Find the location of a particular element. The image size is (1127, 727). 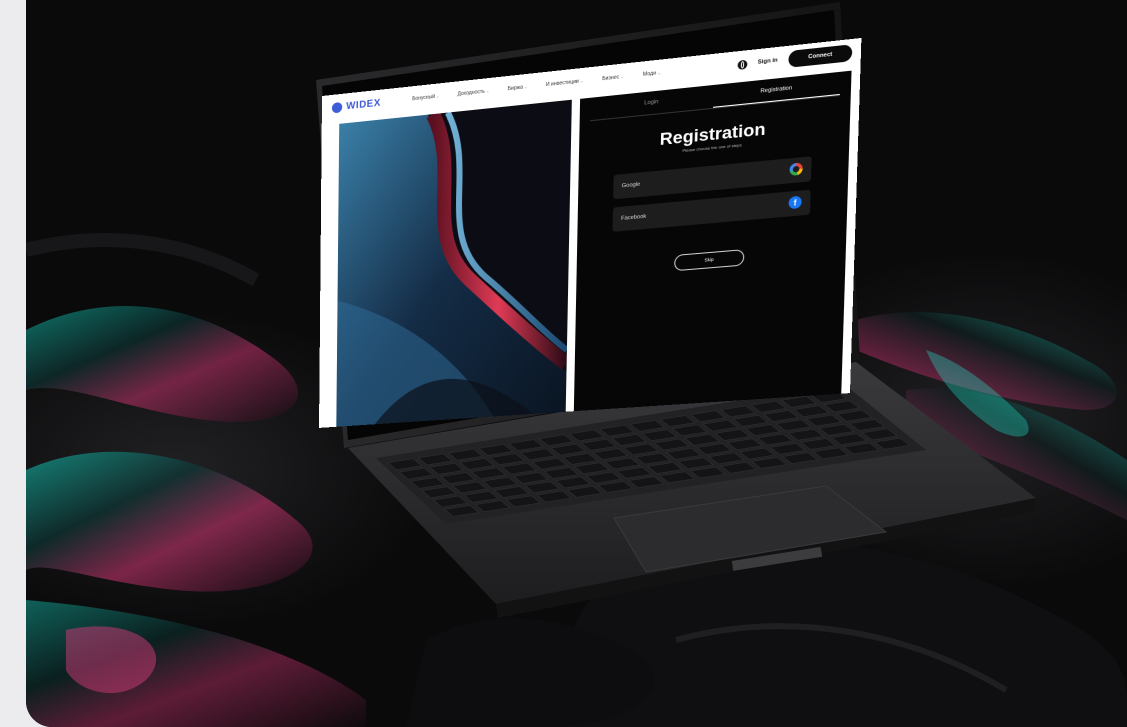

tab-registration: Registration is located at coordinates (776, 94).